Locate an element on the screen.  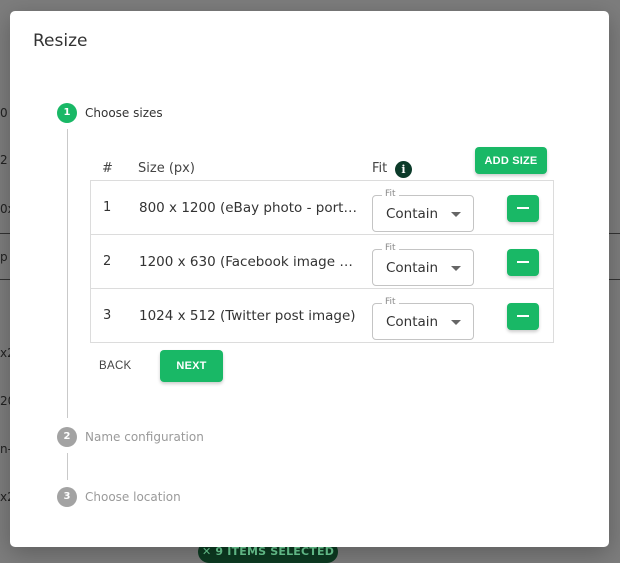
dialog-title: Resize is located at coordinates (60, 41).